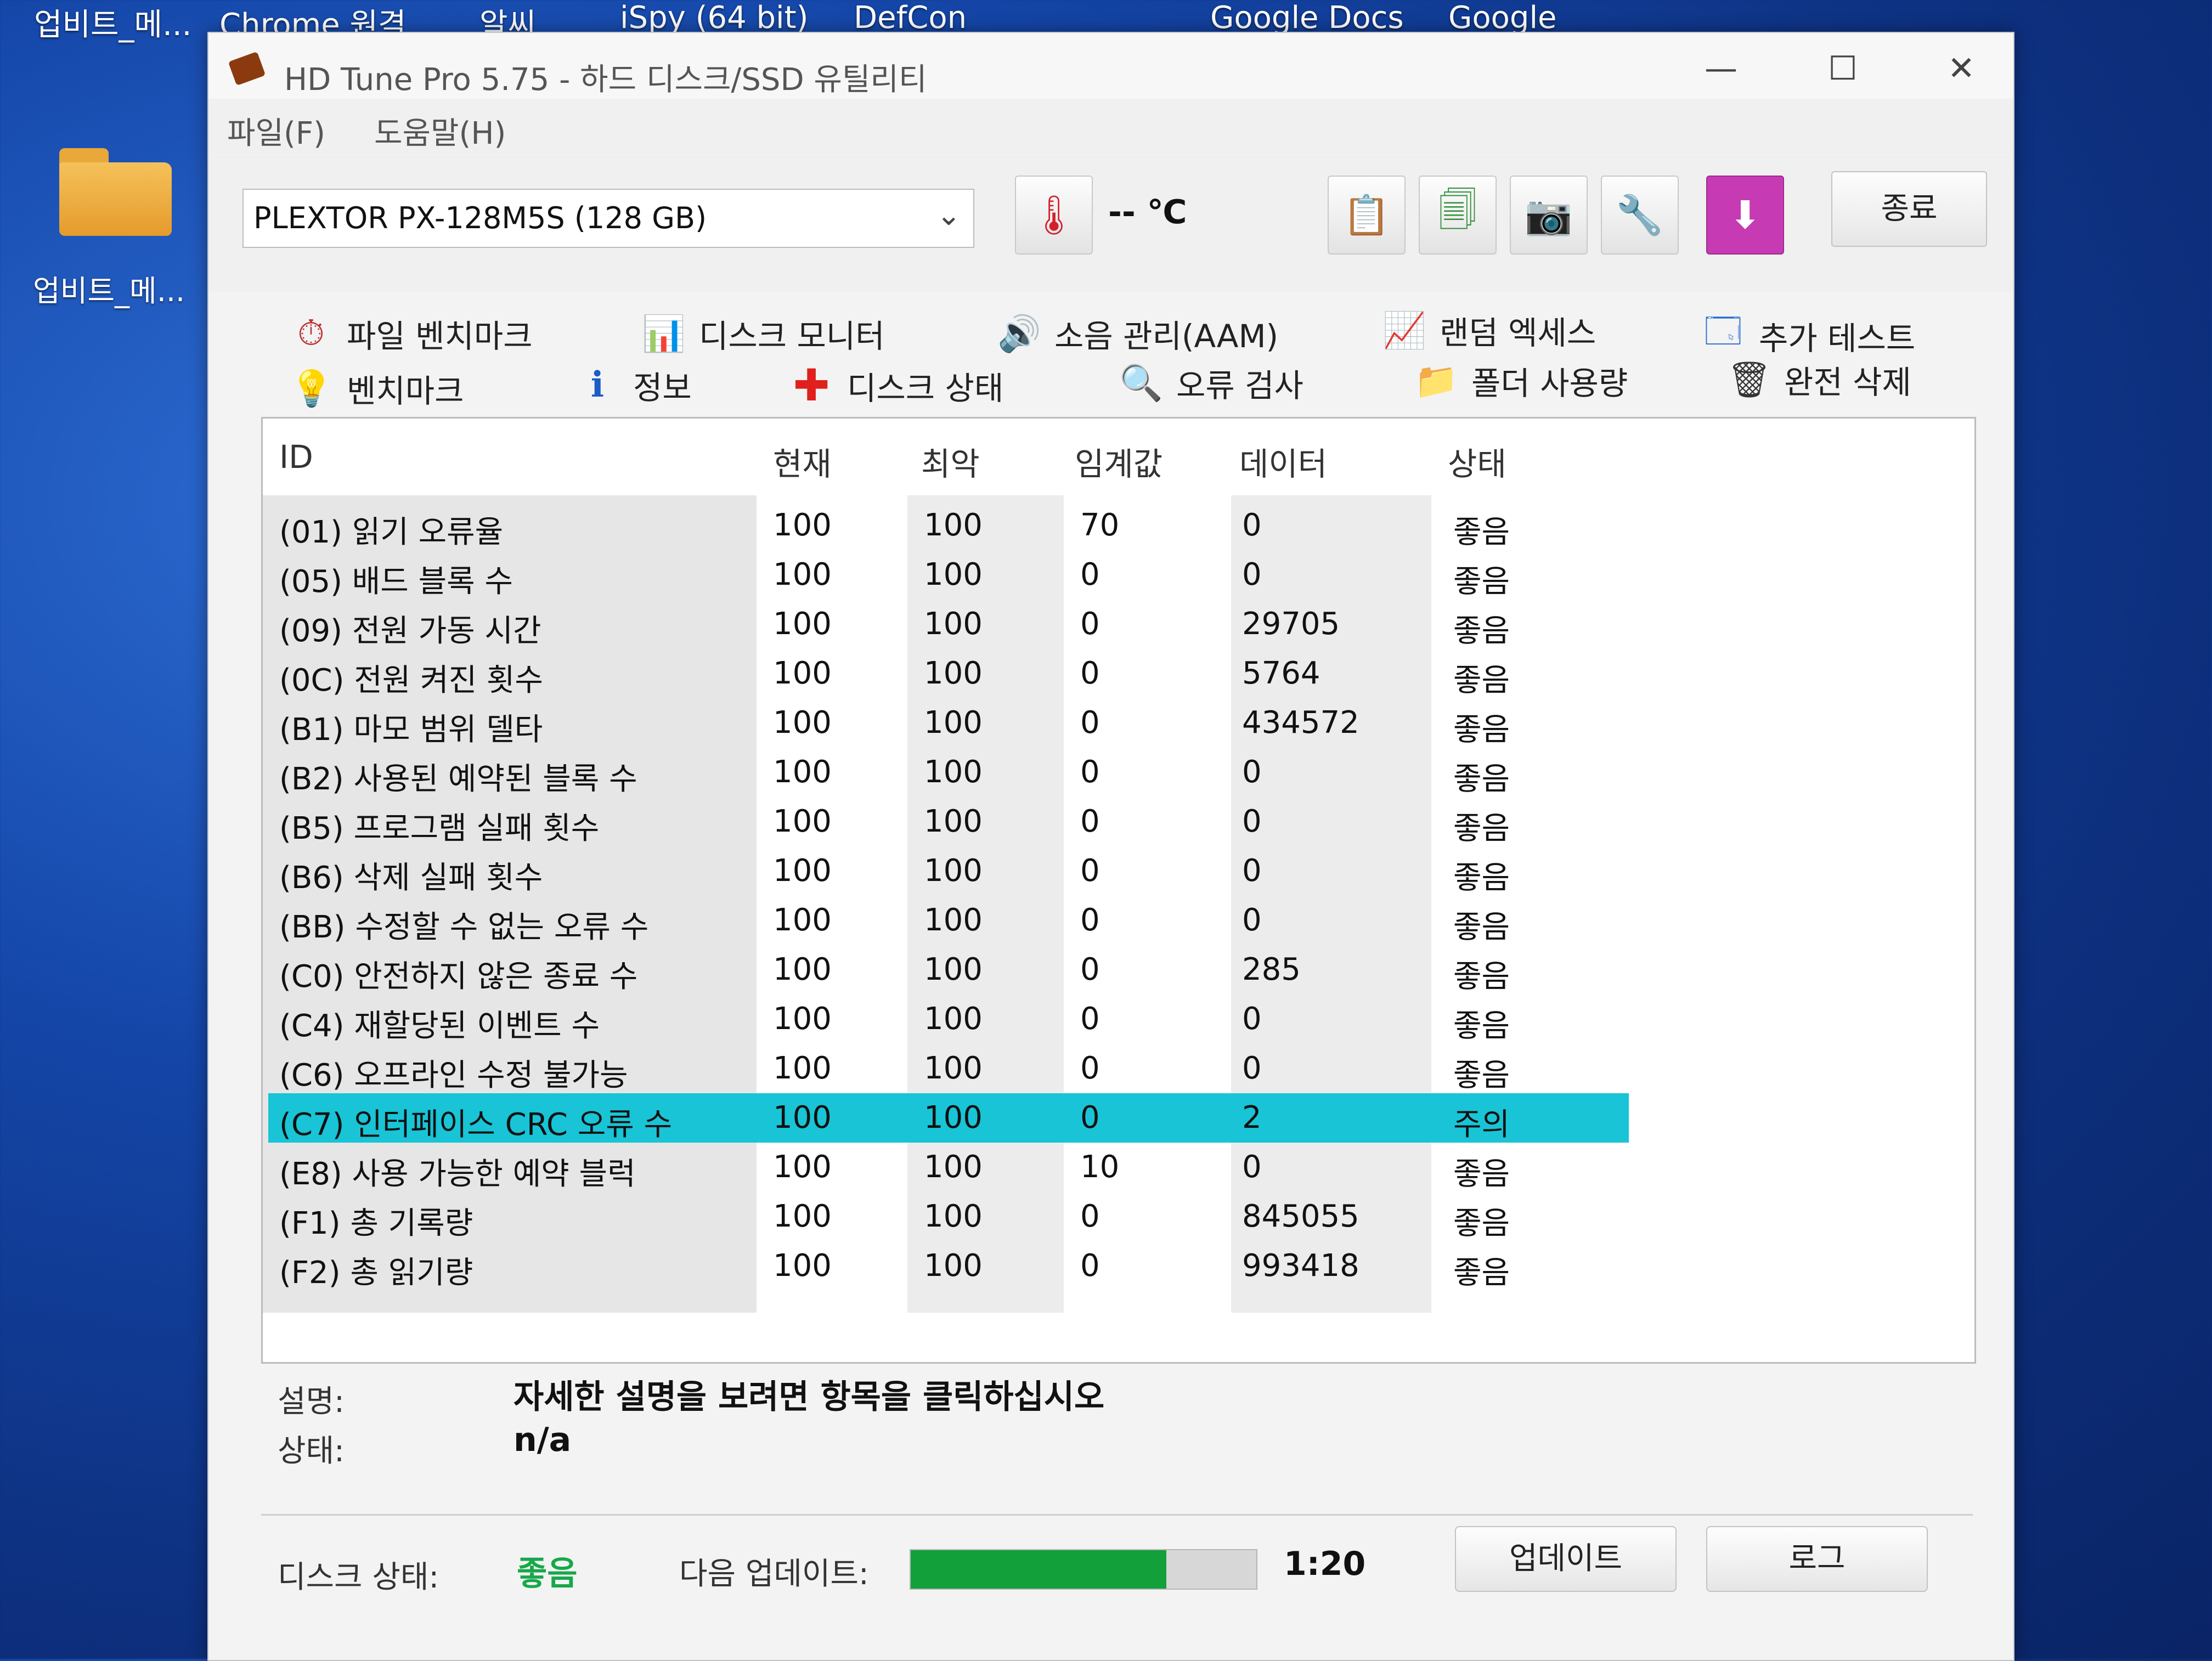 The image size is (2212, 1661). What do you see at coordinates (664, 334) in the screenshot?
I see `disk-monitor-icon: 📊` at bounding box center [664, 334].